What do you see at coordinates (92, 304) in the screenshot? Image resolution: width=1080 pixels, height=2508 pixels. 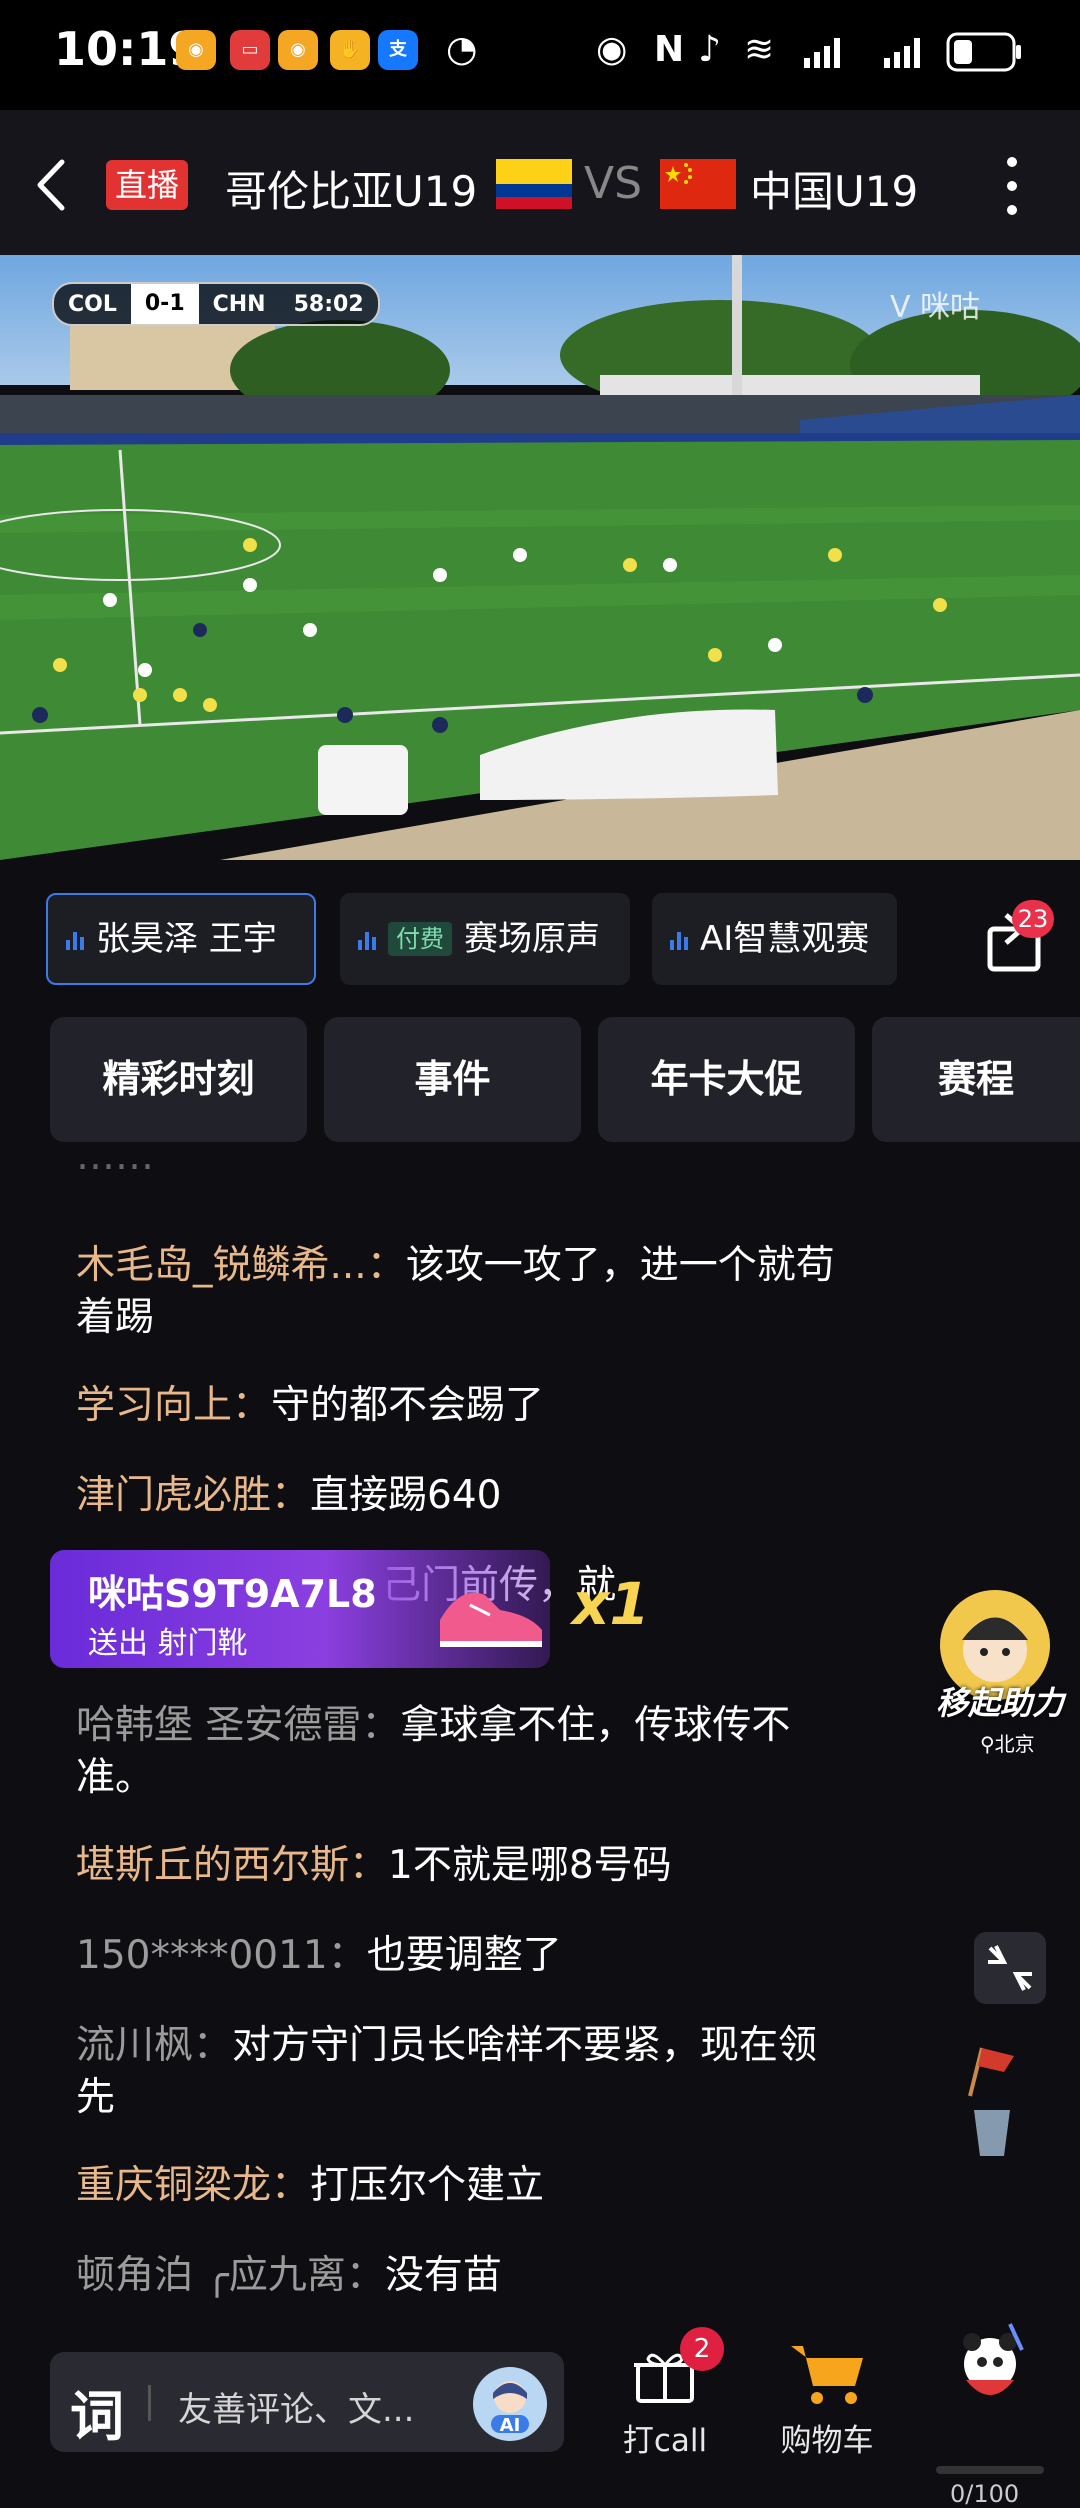 I see `home-team-code: COL` at bounding box center [92, 304].